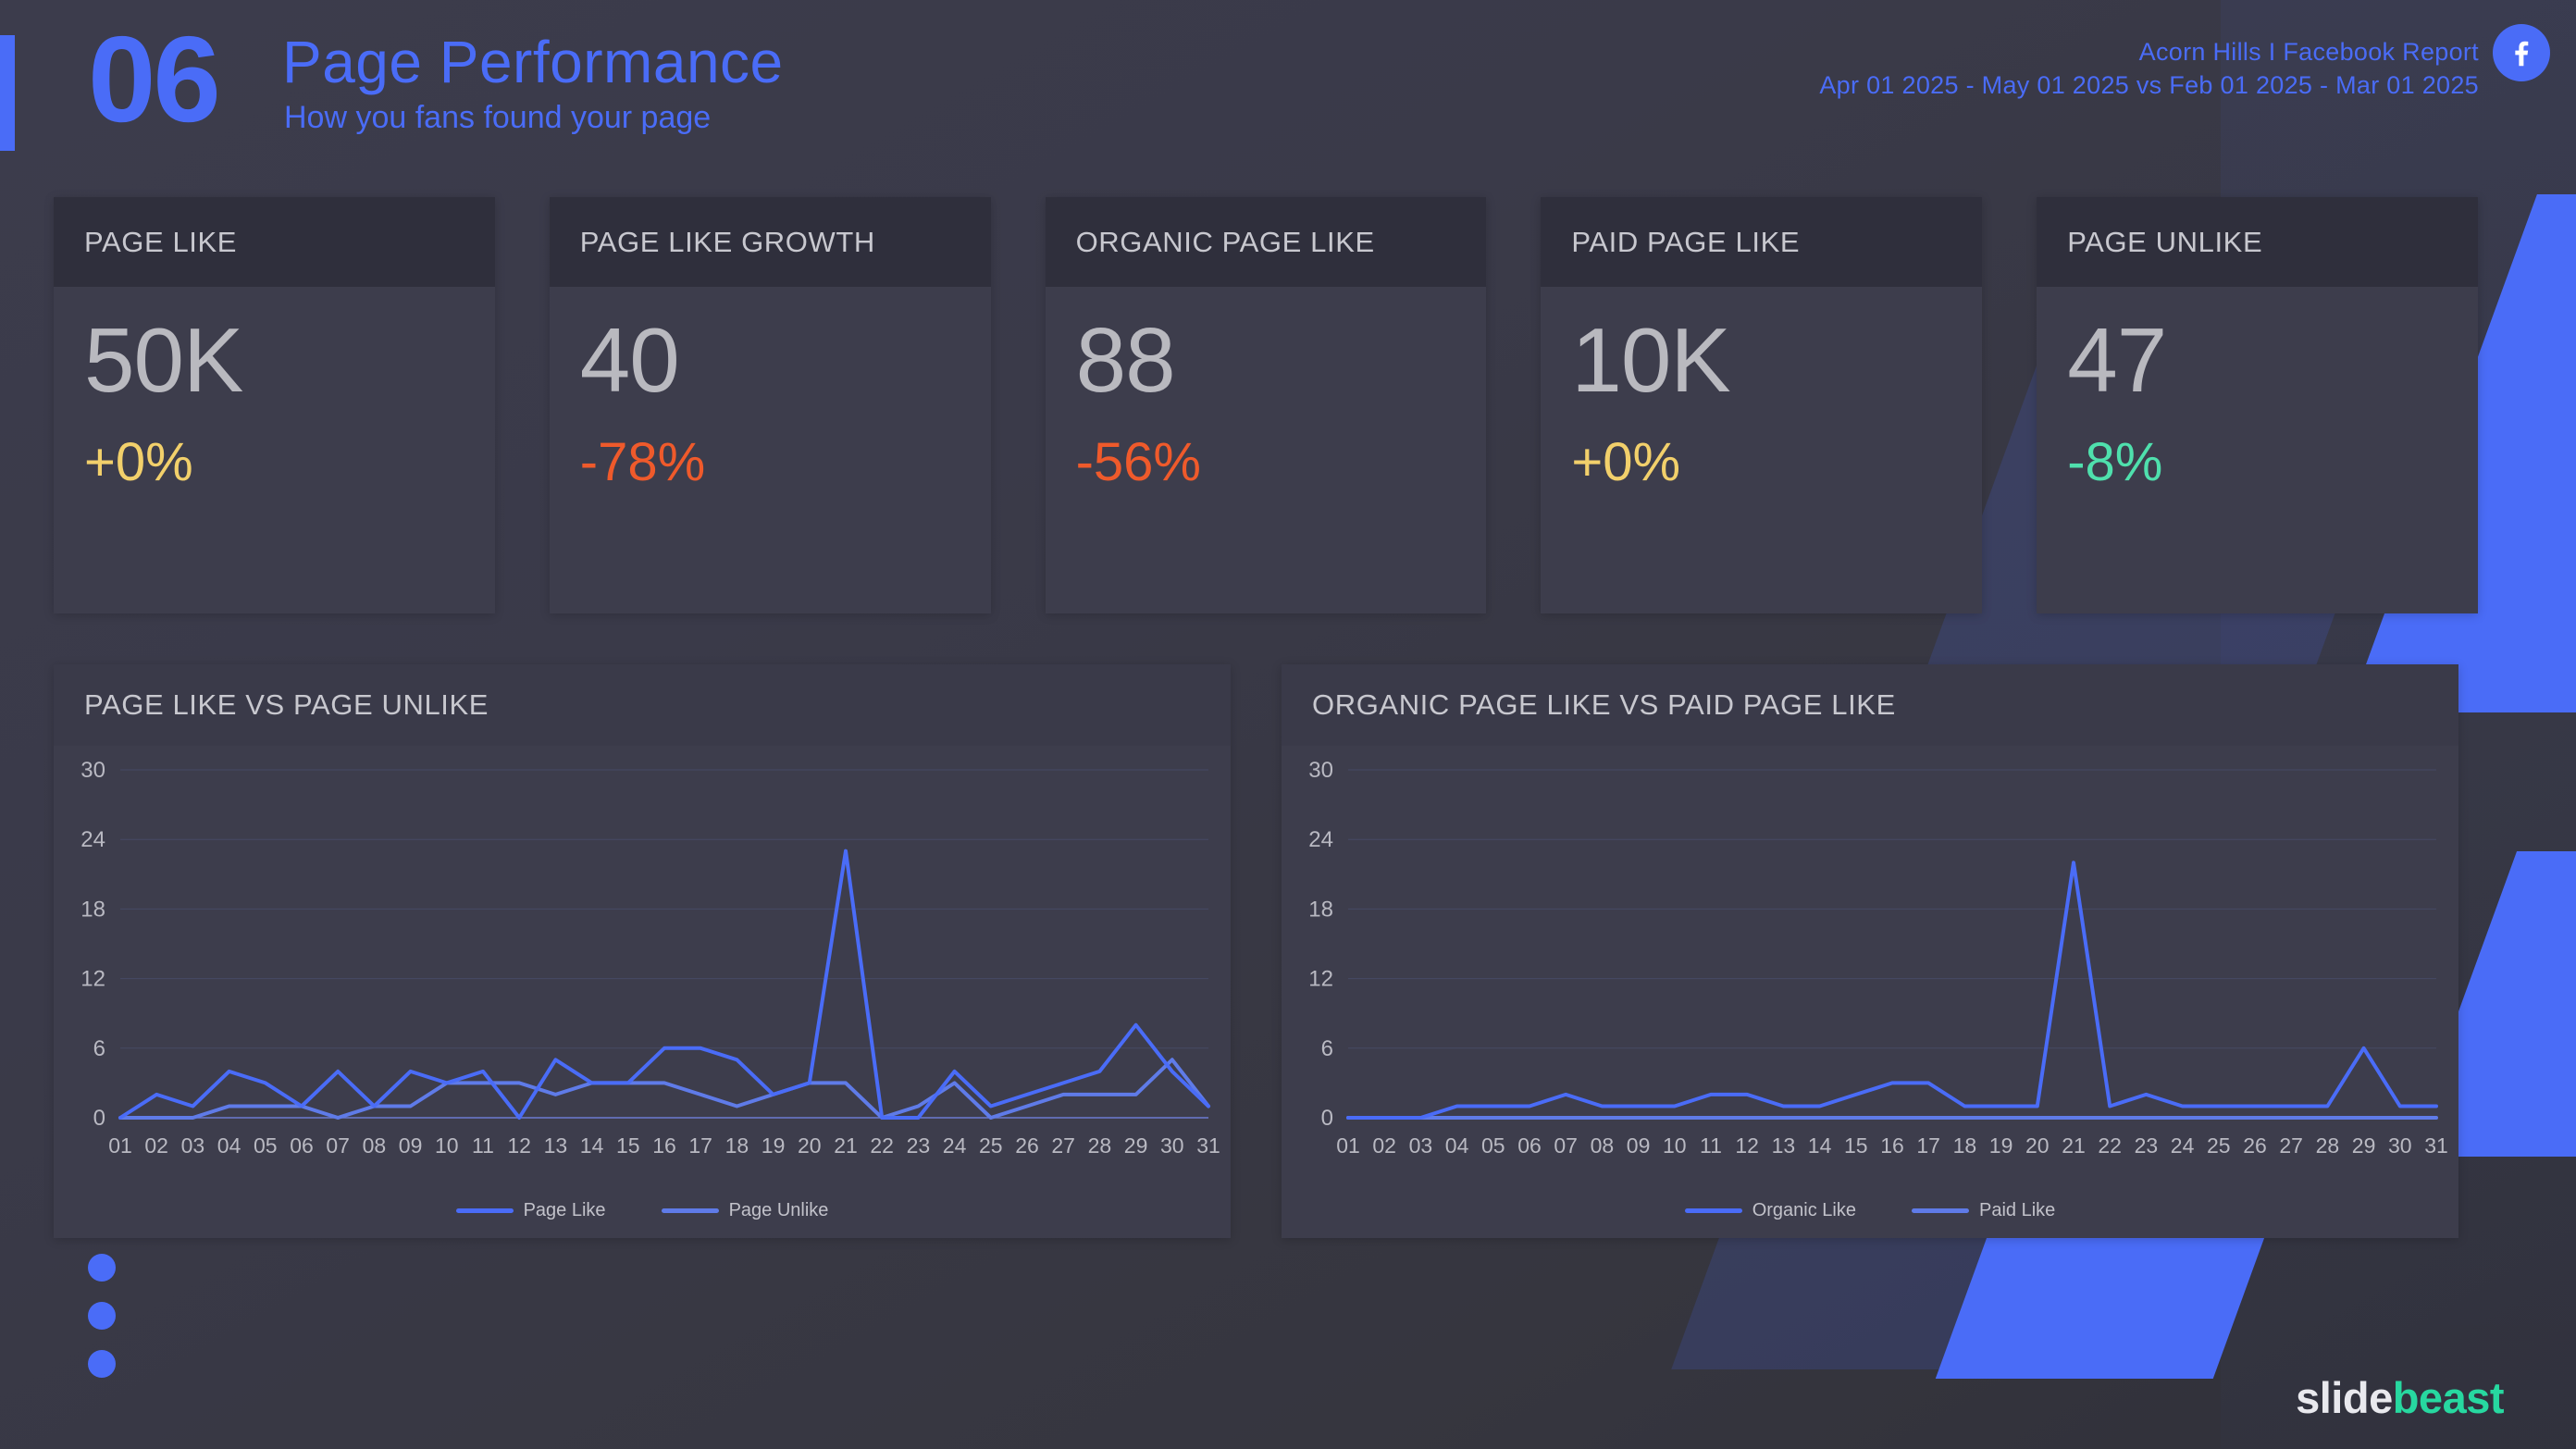 This screenshot has width=2576, height=1449. I want to click on kpi-card-paid-page-like: PAID PAGE LIKE 10K +0%, so click(1762, 405).